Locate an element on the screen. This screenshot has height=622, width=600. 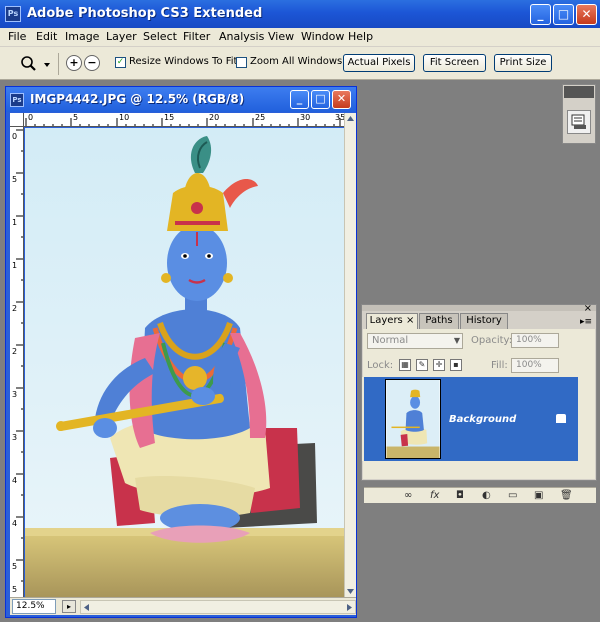
fit-screen-button: Fit Screen is located at coordinates (454, 63).